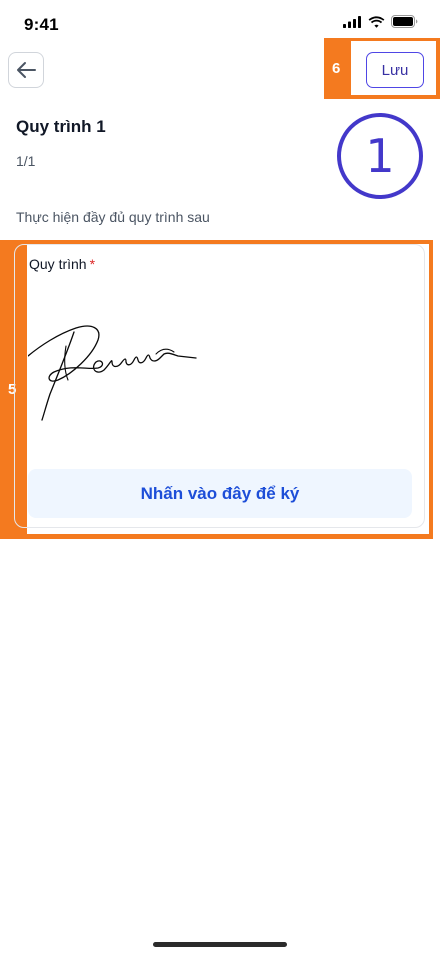 Image resolution: width=440 pixels, height=956 pixels. Describe the element at coordinates (113, 217) in the screenshot. I see `instruction-text: Thực hiện đầy đủ quy trình sau` at that location.